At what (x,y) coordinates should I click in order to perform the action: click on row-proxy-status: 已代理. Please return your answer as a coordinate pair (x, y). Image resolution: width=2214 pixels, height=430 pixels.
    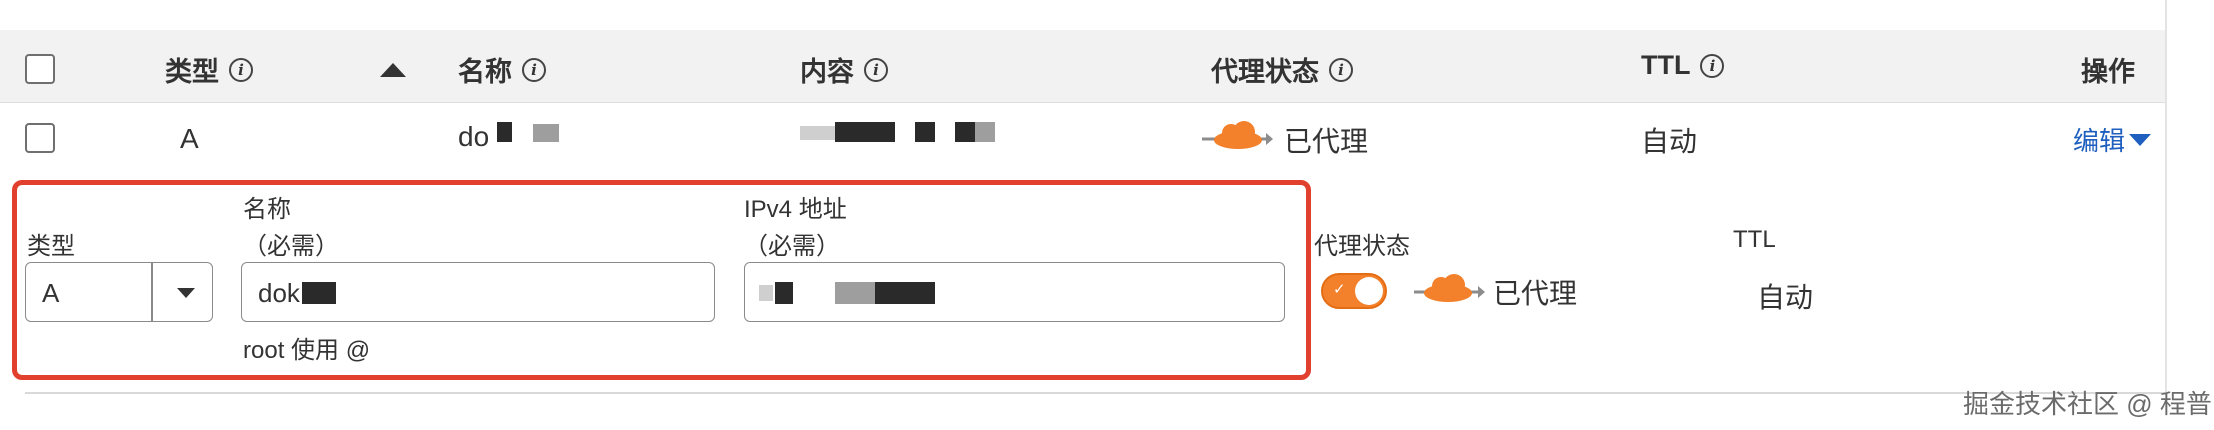
    Looking at the image, I should click on (1326, 141).